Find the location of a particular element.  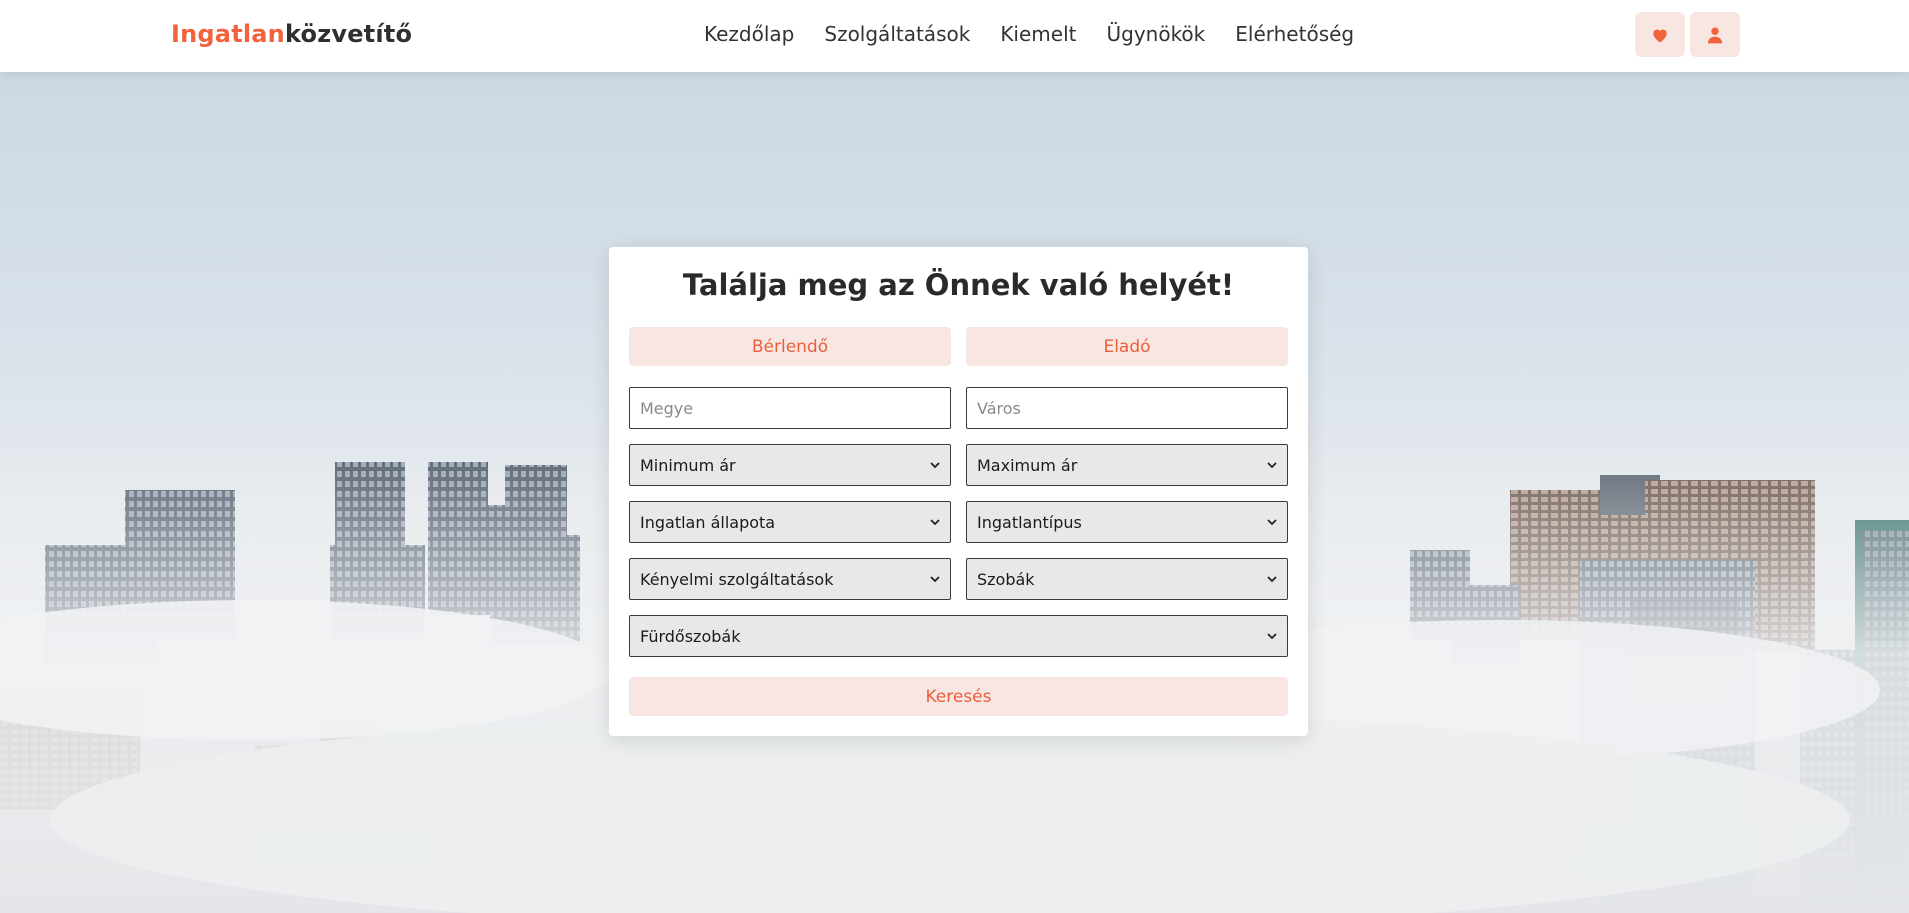

account-button is located at coordinates (1715, 34).